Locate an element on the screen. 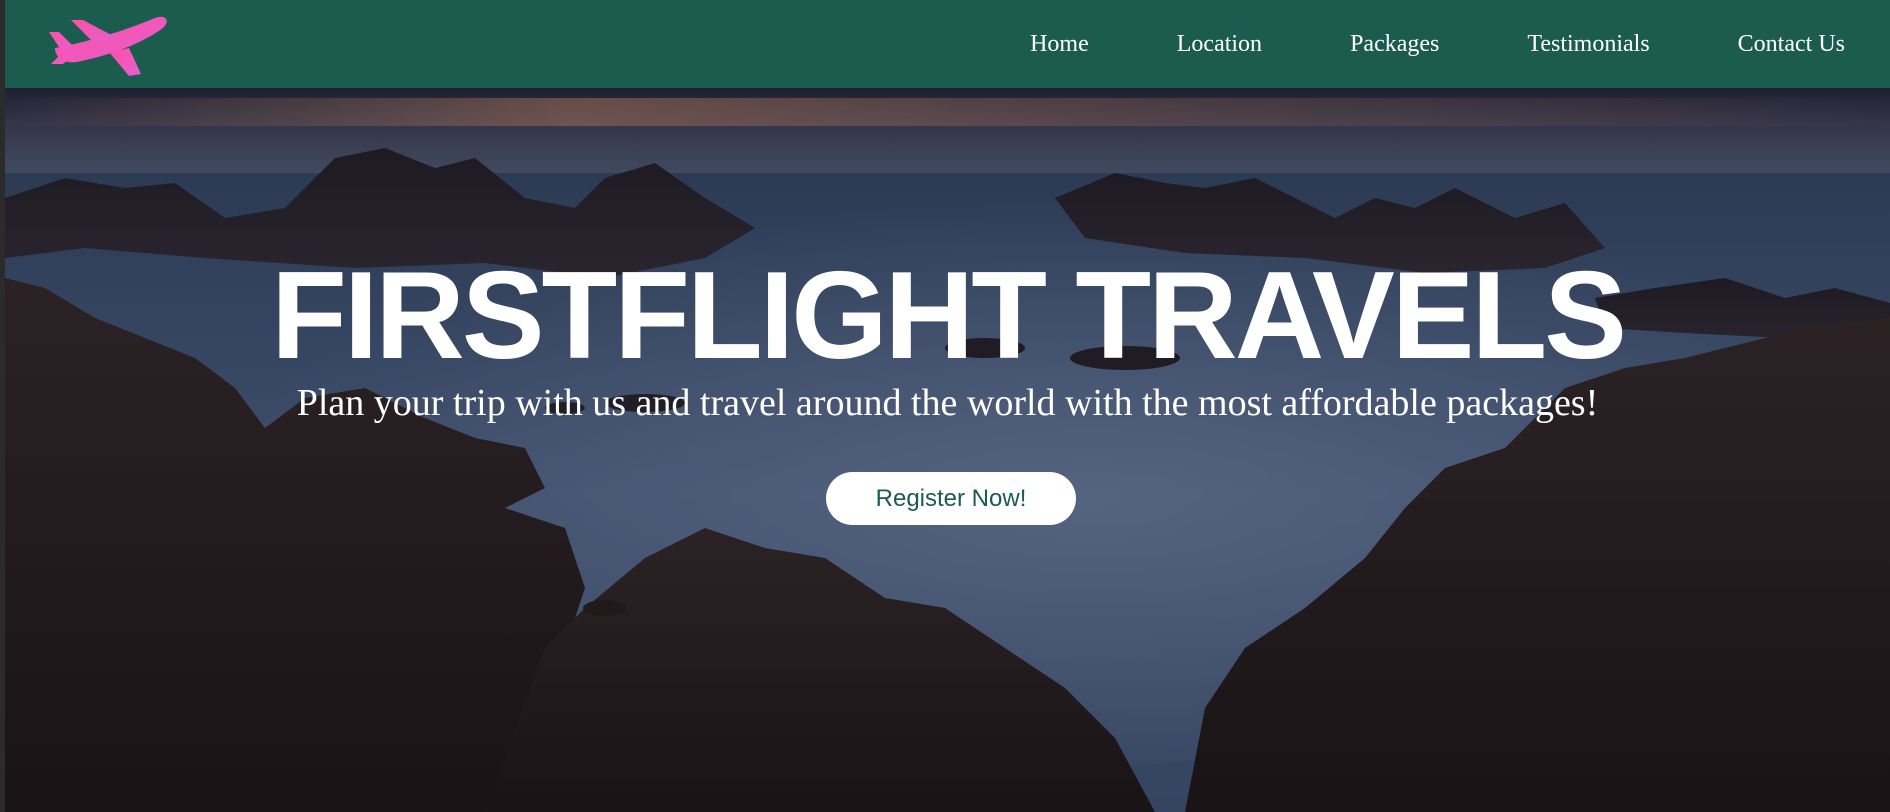  register-button: Register Now! is located at coordinates (951, 498).